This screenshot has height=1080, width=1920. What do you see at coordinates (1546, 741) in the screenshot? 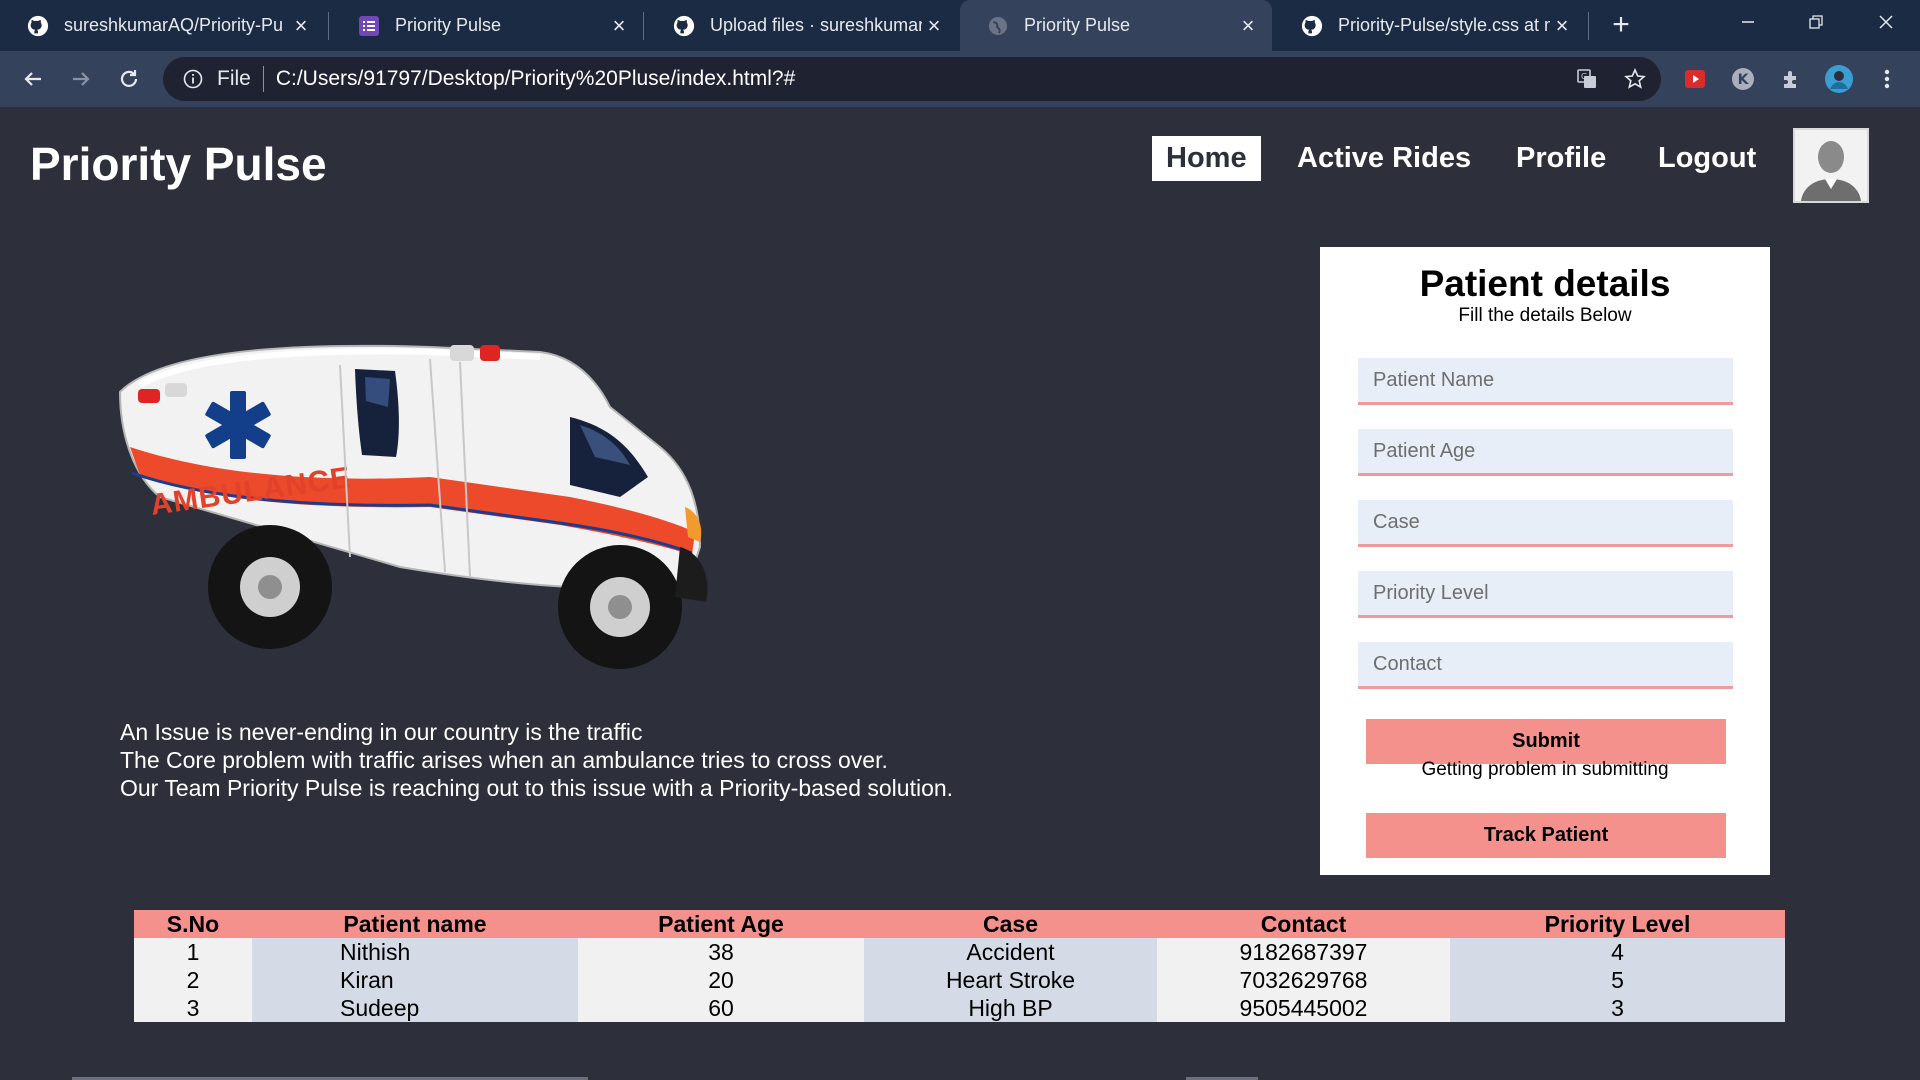
I see `submit-button: Submit` at bounding box center [1546, 741].